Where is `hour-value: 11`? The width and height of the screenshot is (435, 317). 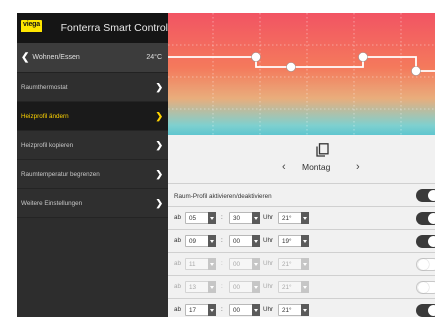
hour-value: 11 is located at coordinates (192, 264).